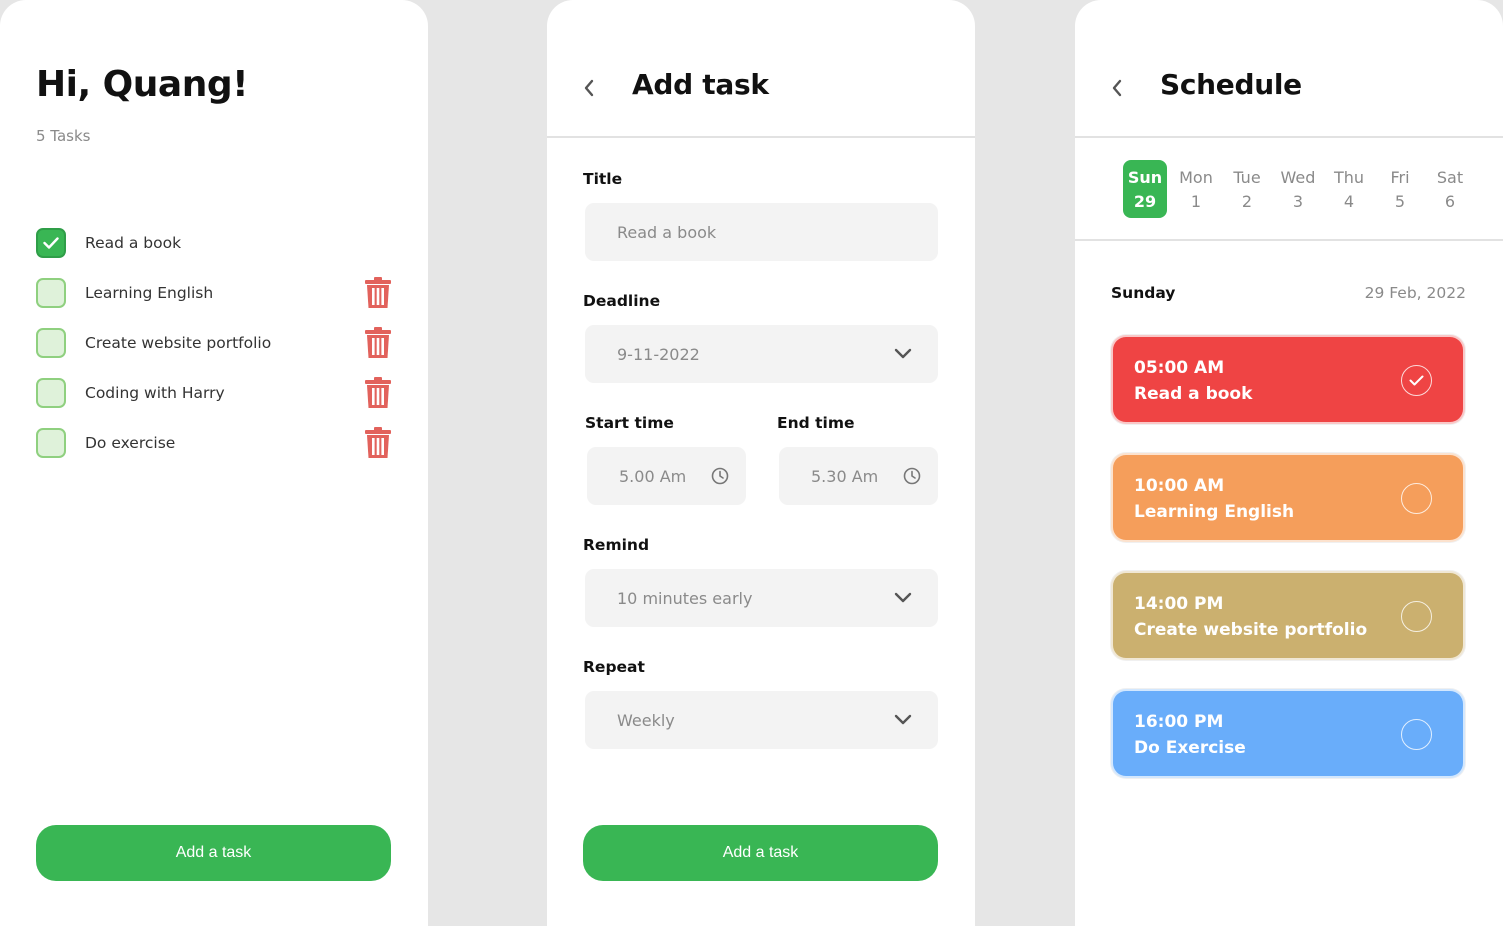 This screenshot has width=1503, height=926. Describe the element at coordinates (629, 423) in the screenshot. I see `start-time-label: Start time` at that location.